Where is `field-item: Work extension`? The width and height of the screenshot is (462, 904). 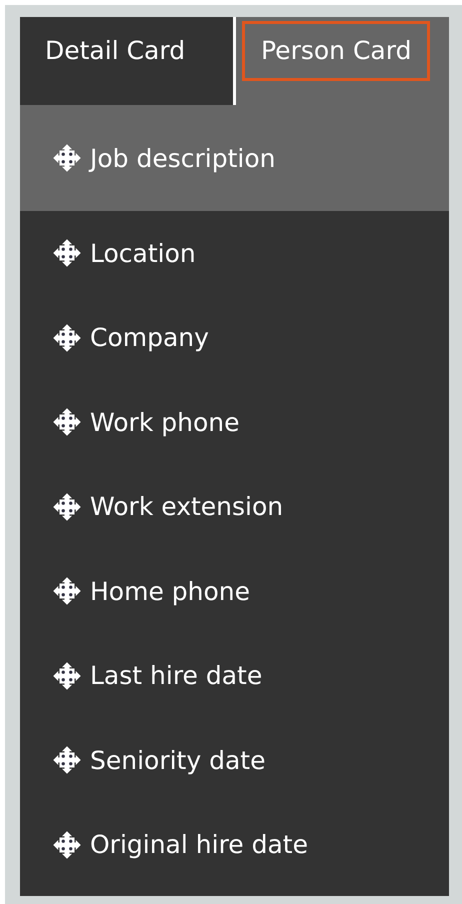 field-item: Work extension is located at coordinates (234, 506).